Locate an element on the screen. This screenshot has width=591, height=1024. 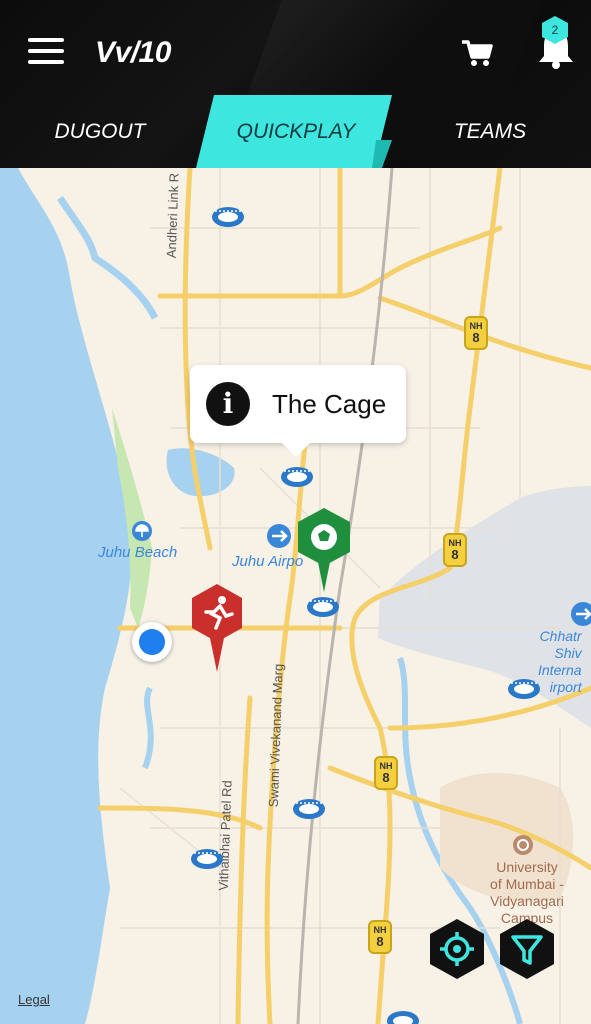
notification-badge: 2 is located at coordinates (555, 30).